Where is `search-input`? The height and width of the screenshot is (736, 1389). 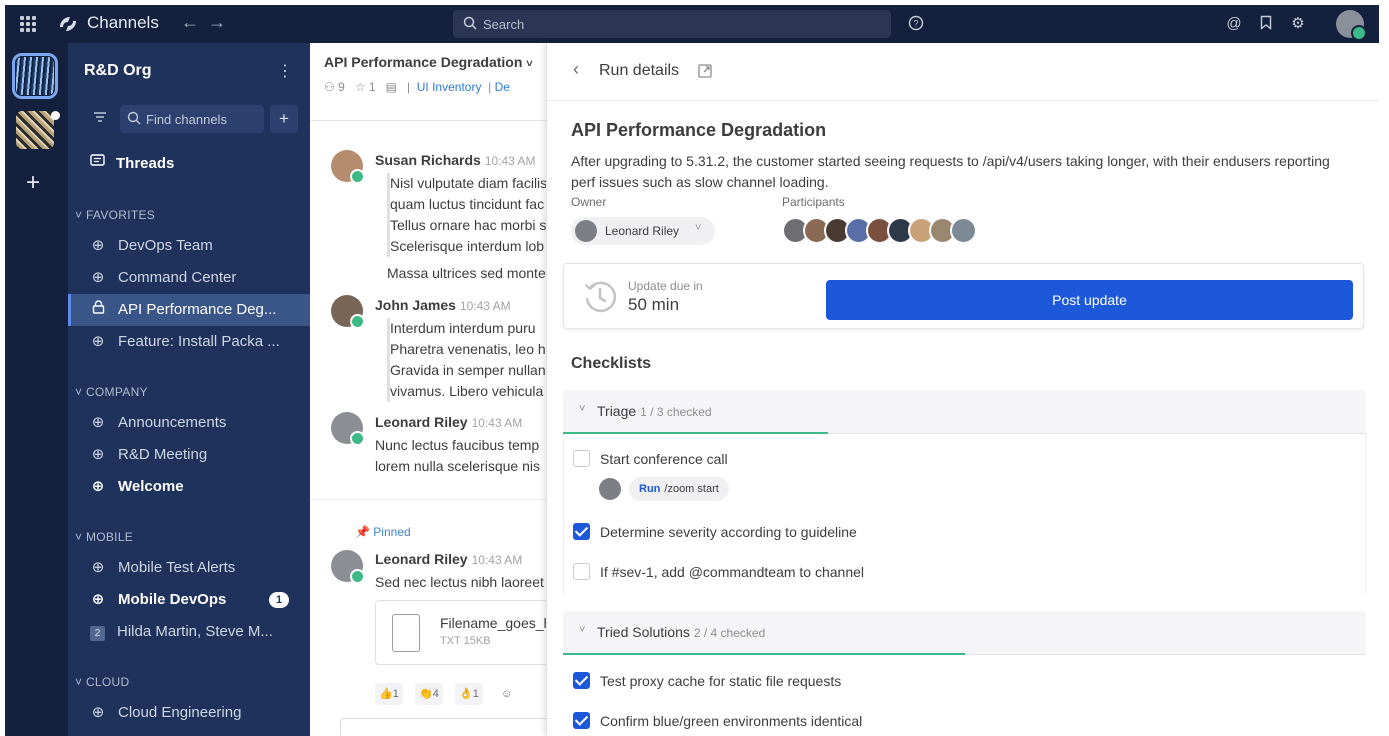 search-input is located at coordinates (683, 24).